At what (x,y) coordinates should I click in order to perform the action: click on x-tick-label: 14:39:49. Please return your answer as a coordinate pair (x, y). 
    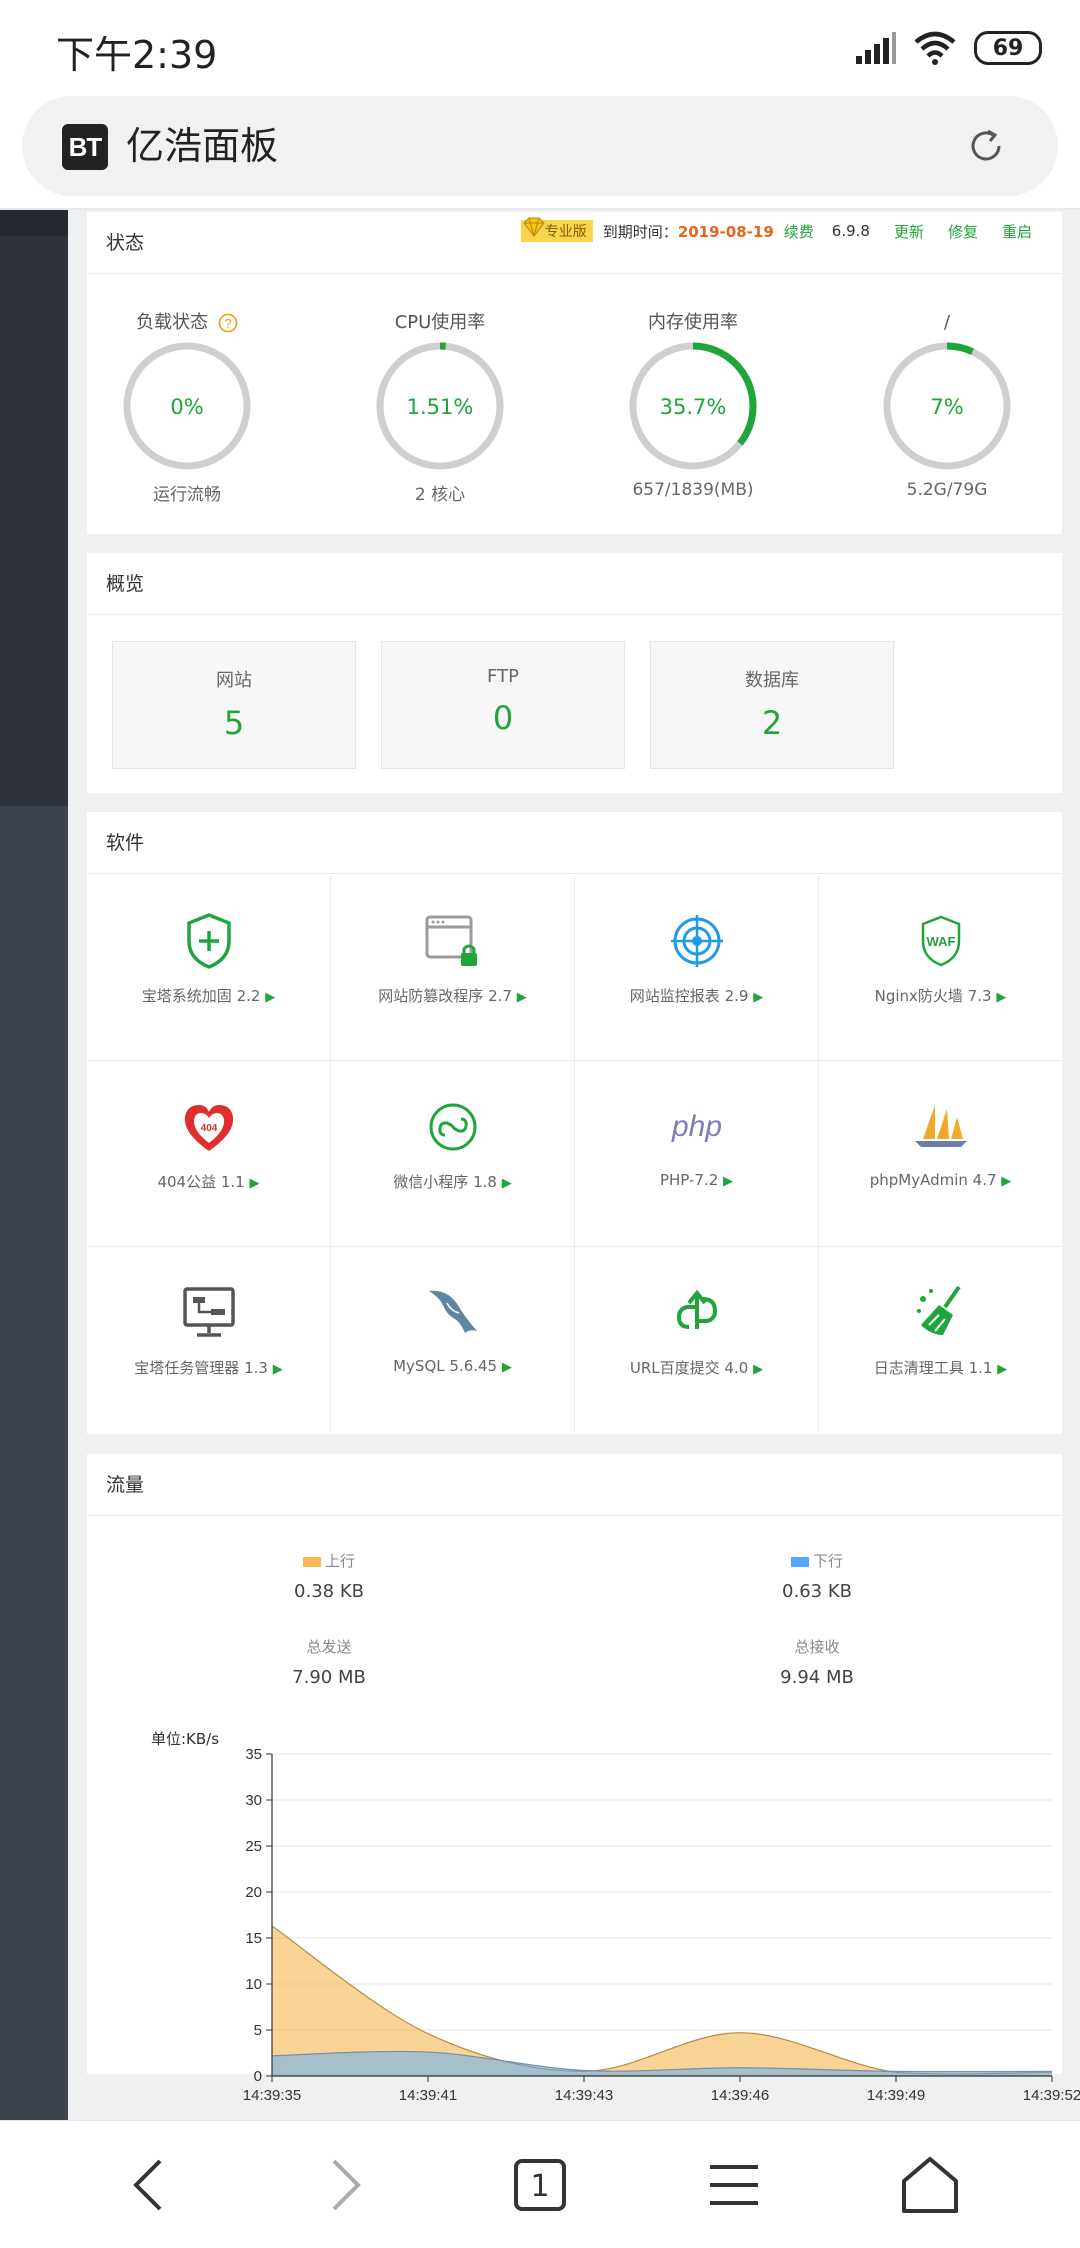
    Looking at the image, I should click on (896, 2095).